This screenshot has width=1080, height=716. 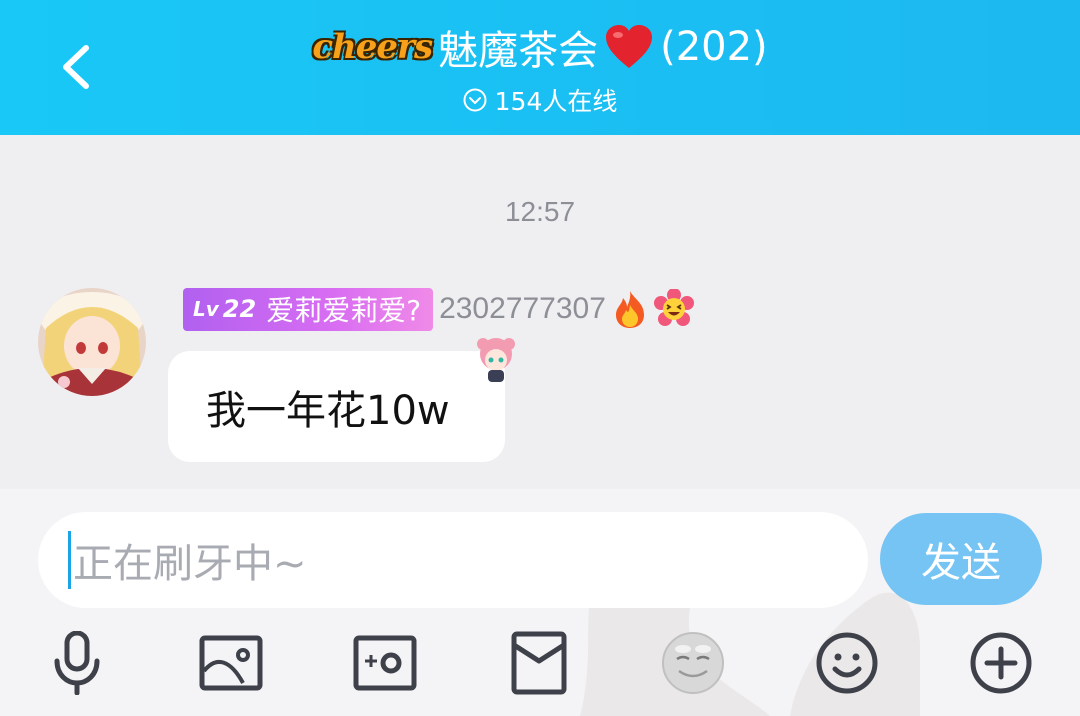 What do you see at coordinates (629, 309) in the screenshot?
I see `fire-icon` at bounding box center [629, 309].